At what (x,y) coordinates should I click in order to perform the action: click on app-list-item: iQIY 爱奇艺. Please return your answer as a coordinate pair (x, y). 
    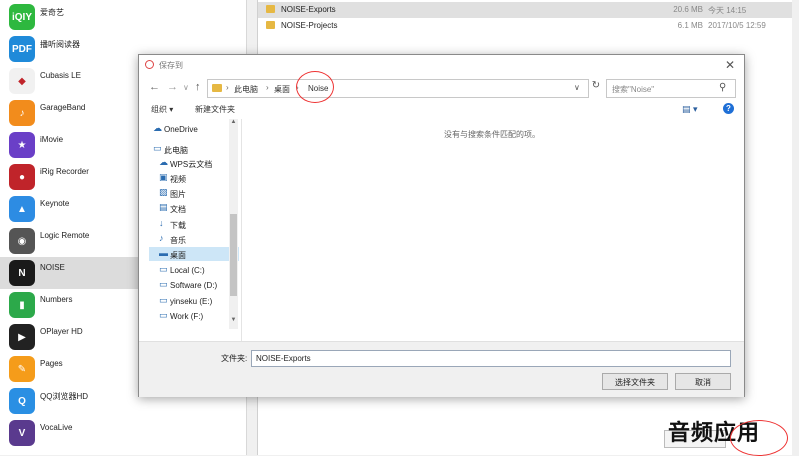
    Looking at the image, I should click on (123, 17).